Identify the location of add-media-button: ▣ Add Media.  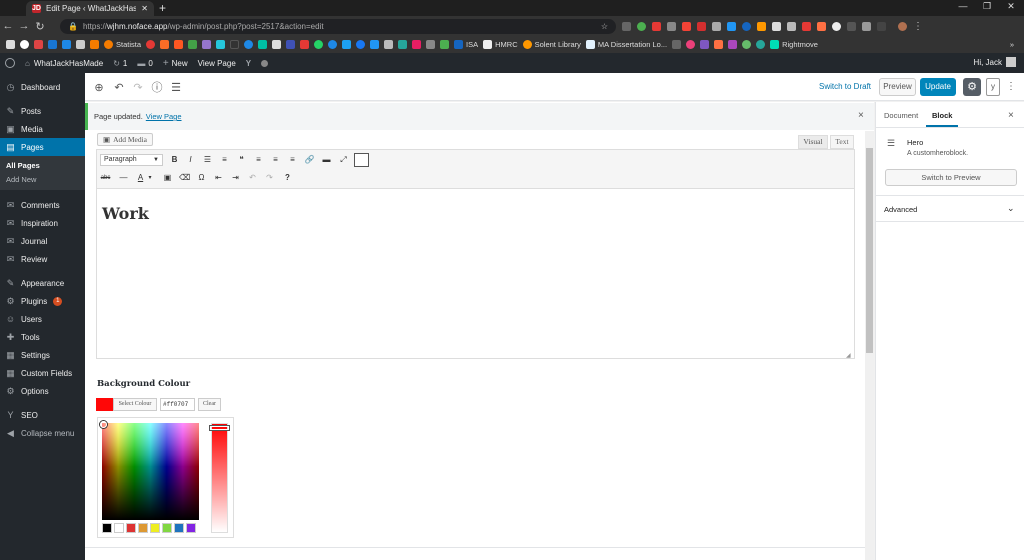
(125, 139).